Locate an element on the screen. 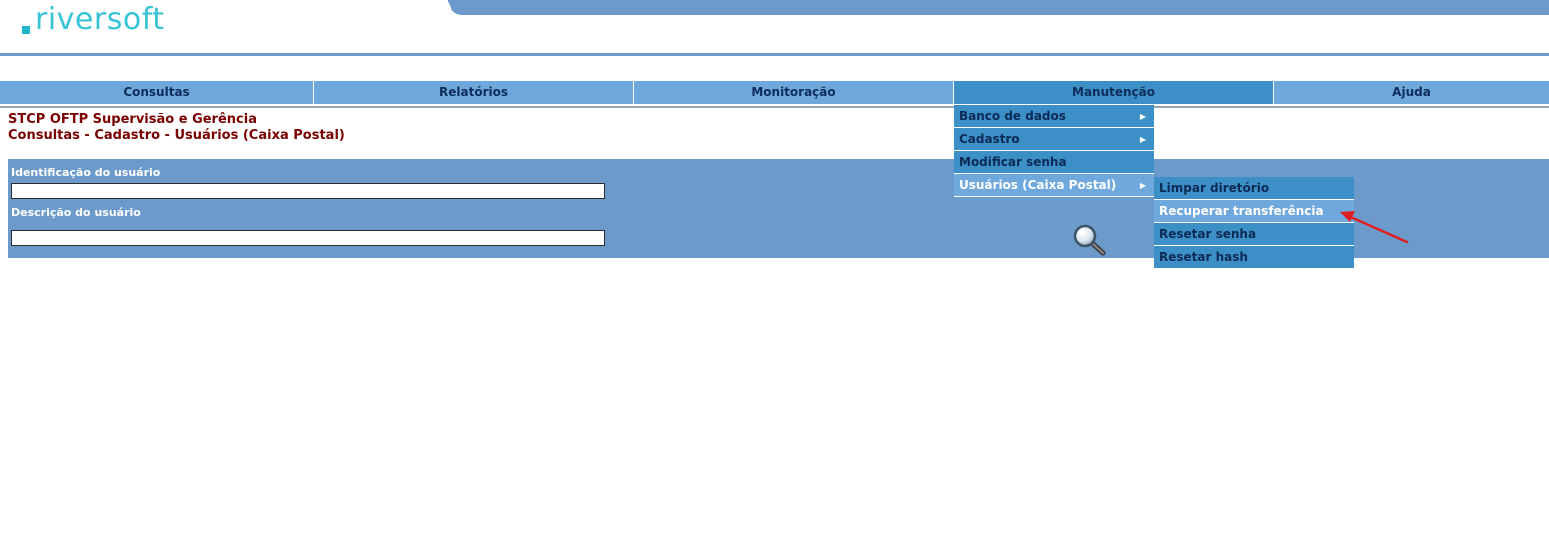  user-id-input is located at coordinates (308, 191).